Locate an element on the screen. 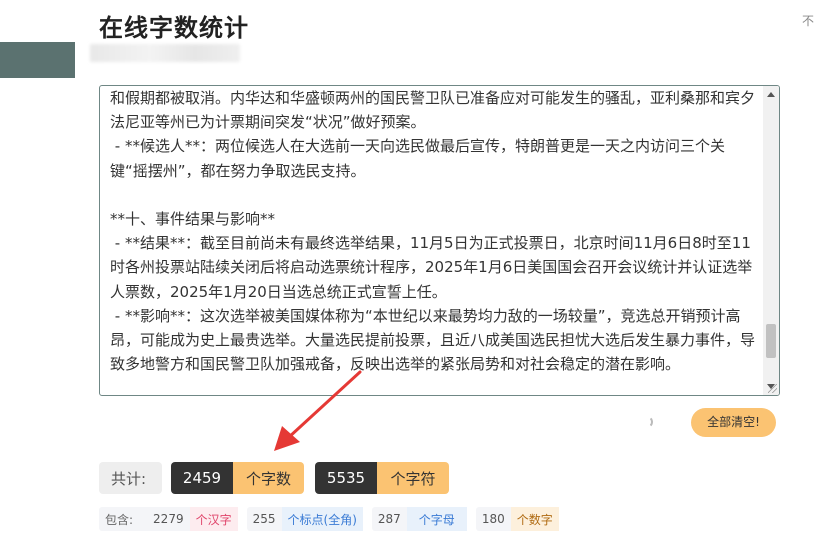 This screenshot has width=814, height=541. digits-tag: 180 个数字 is located at coordinates (517, 519).